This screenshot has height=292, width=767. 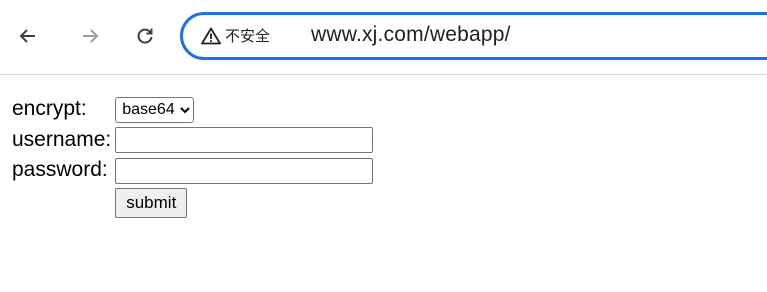 I want to click on security-label: 不安全, so click(x=248, y=36).